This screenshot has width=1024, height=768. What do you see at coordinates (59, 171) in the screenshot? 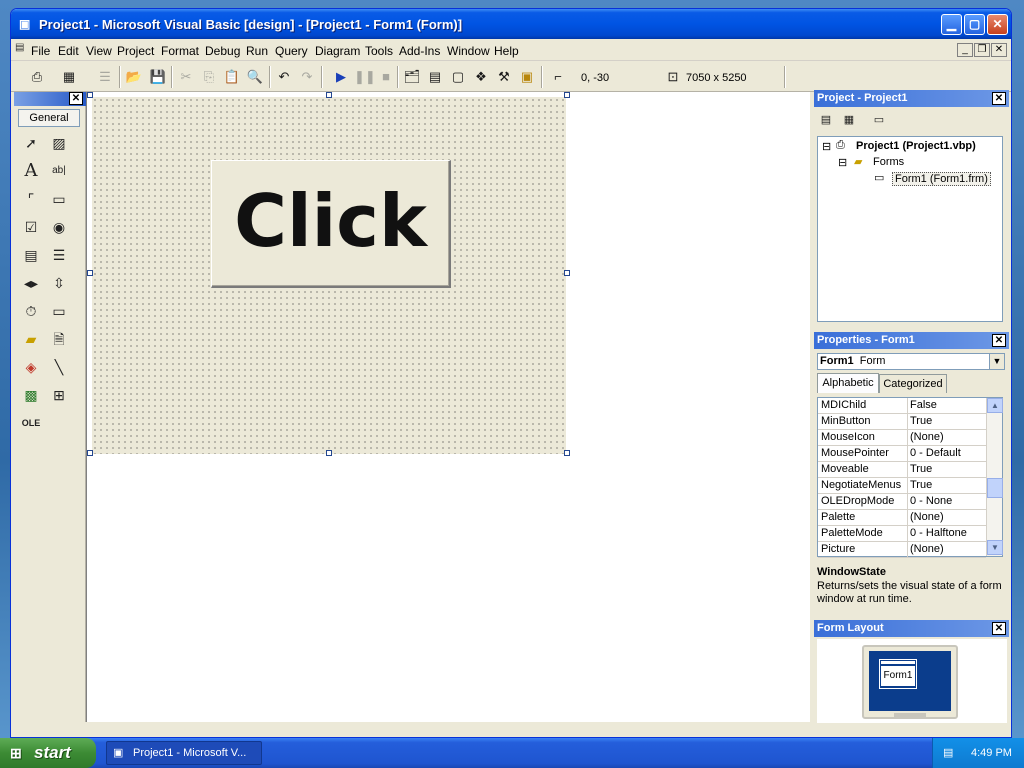
I see `textbox-tool-icon: ab|` at bounding box center [59, 171].